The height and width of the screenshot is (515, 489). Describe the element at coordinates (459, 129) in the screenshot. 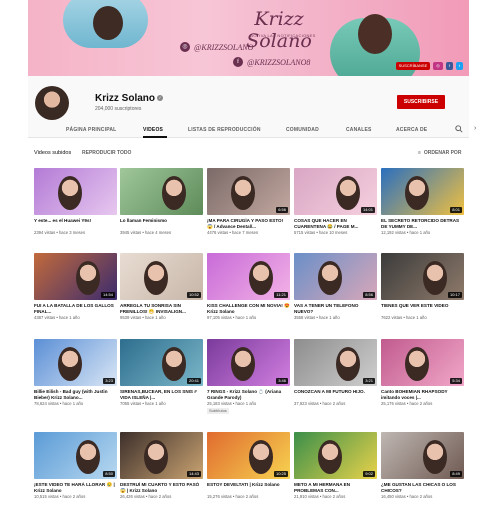

I see `search-icon` at that location.